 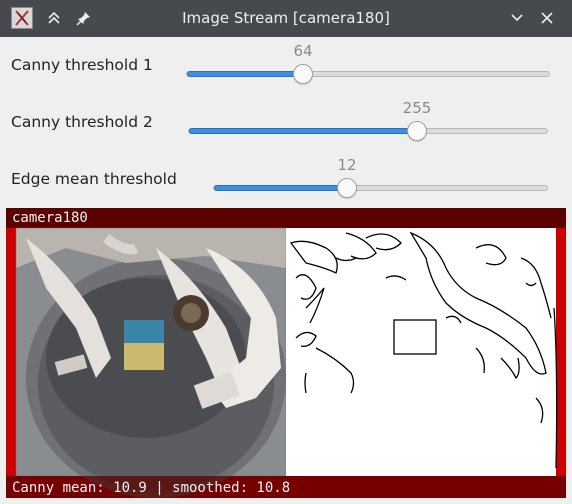 What do you see at coordinates (347, 165) in the screenshot?
I see `slider-value-edge-mean-threshold: 12` at bounding box center [347, 165].